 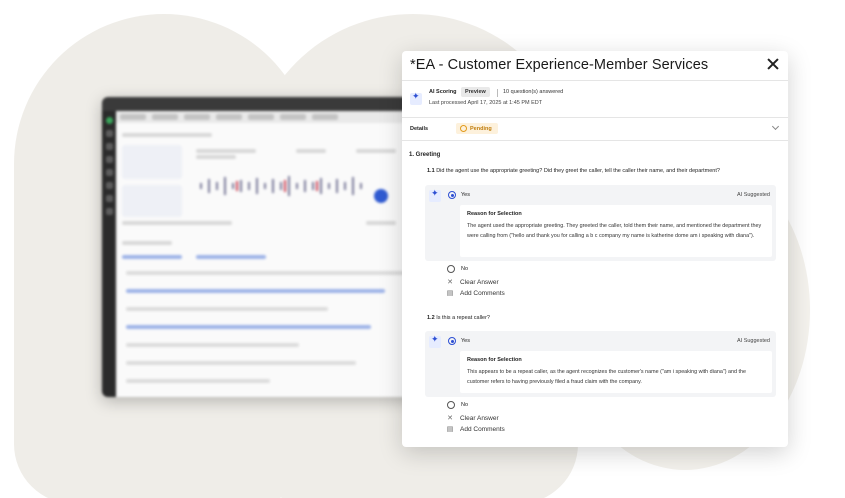 What do you see at coordinates (463, 128) in the screenshot?
I see `circle-icon` at bounding box center [463, 128].